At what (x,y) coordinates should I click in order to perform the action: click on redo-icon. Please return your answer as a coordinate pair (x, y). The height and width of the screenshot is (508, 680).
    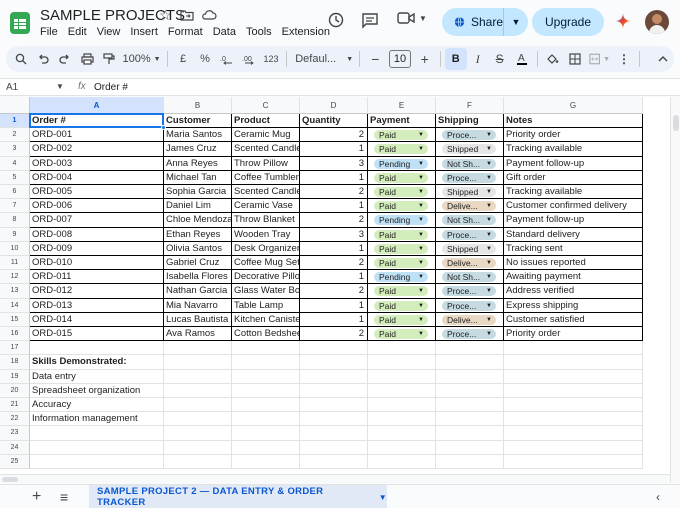
    Looking at the image, I should click on (65, 59).